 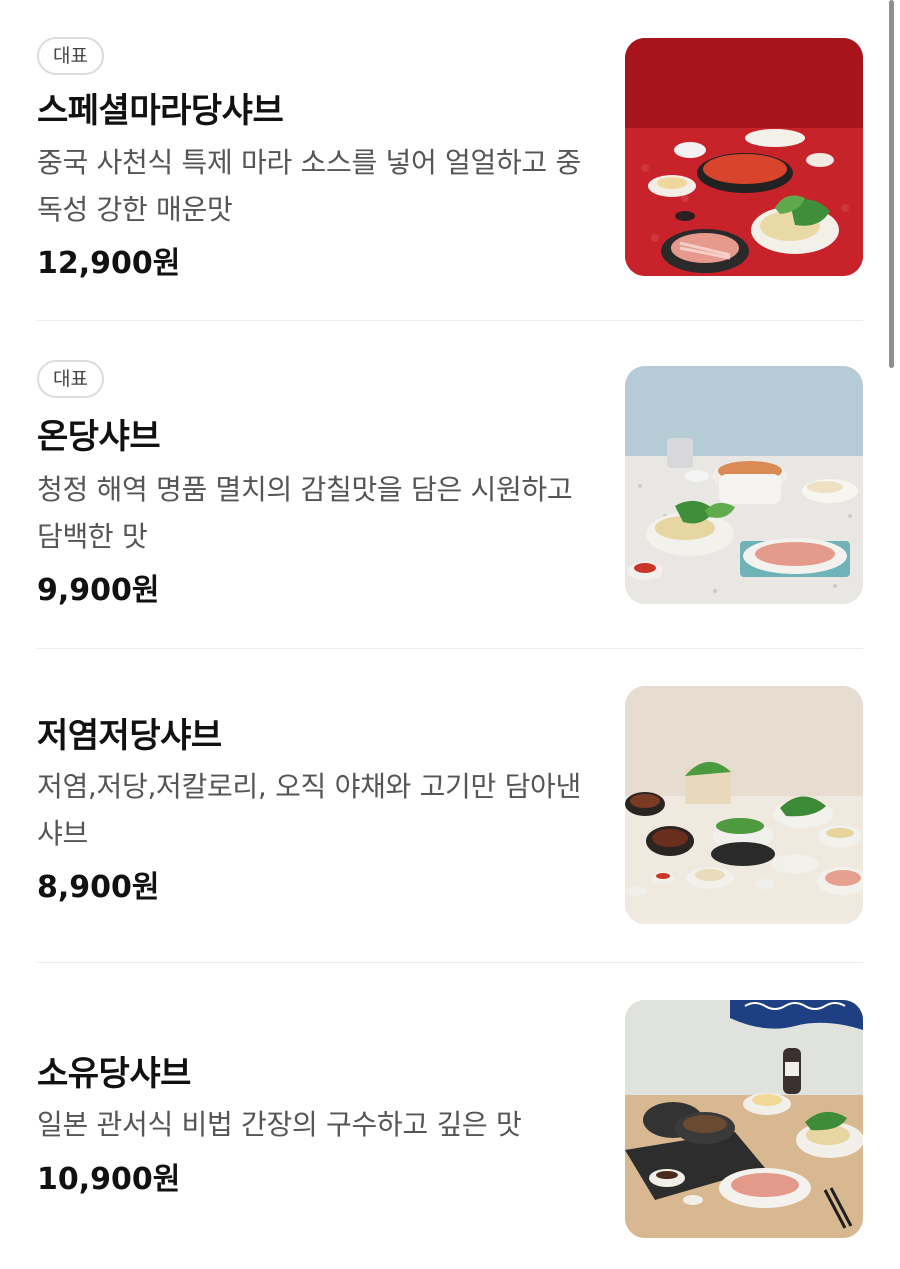 What do you see at coordinates (309, 810) in the screenshot?
I see `menu-item-description: 저염,저당,저칼로리, 오직 야채와 고기만 담아낸 샤브` at bounding box center [309, 810].